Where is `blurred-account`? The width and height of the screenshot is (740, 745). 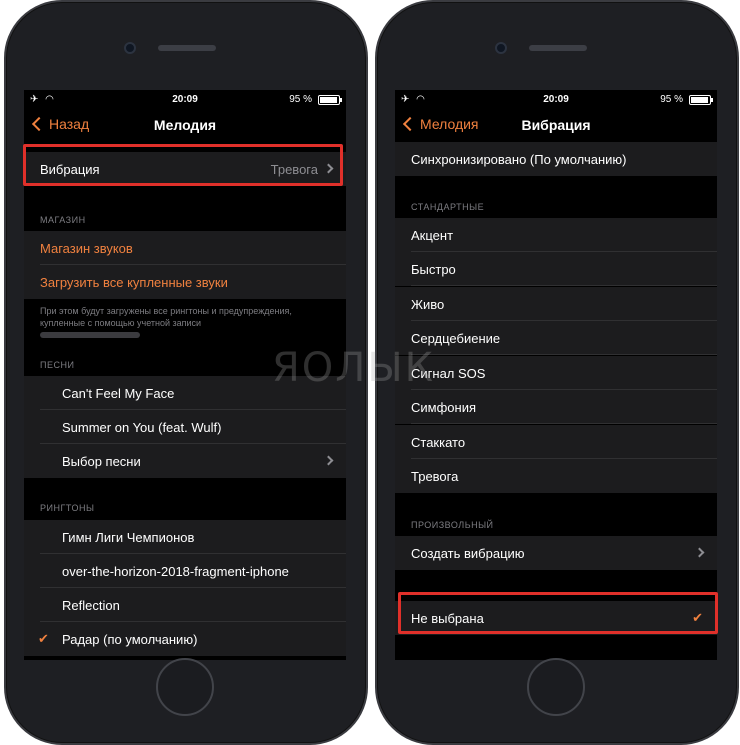
blurred-account is located at coordinates (90, 335).